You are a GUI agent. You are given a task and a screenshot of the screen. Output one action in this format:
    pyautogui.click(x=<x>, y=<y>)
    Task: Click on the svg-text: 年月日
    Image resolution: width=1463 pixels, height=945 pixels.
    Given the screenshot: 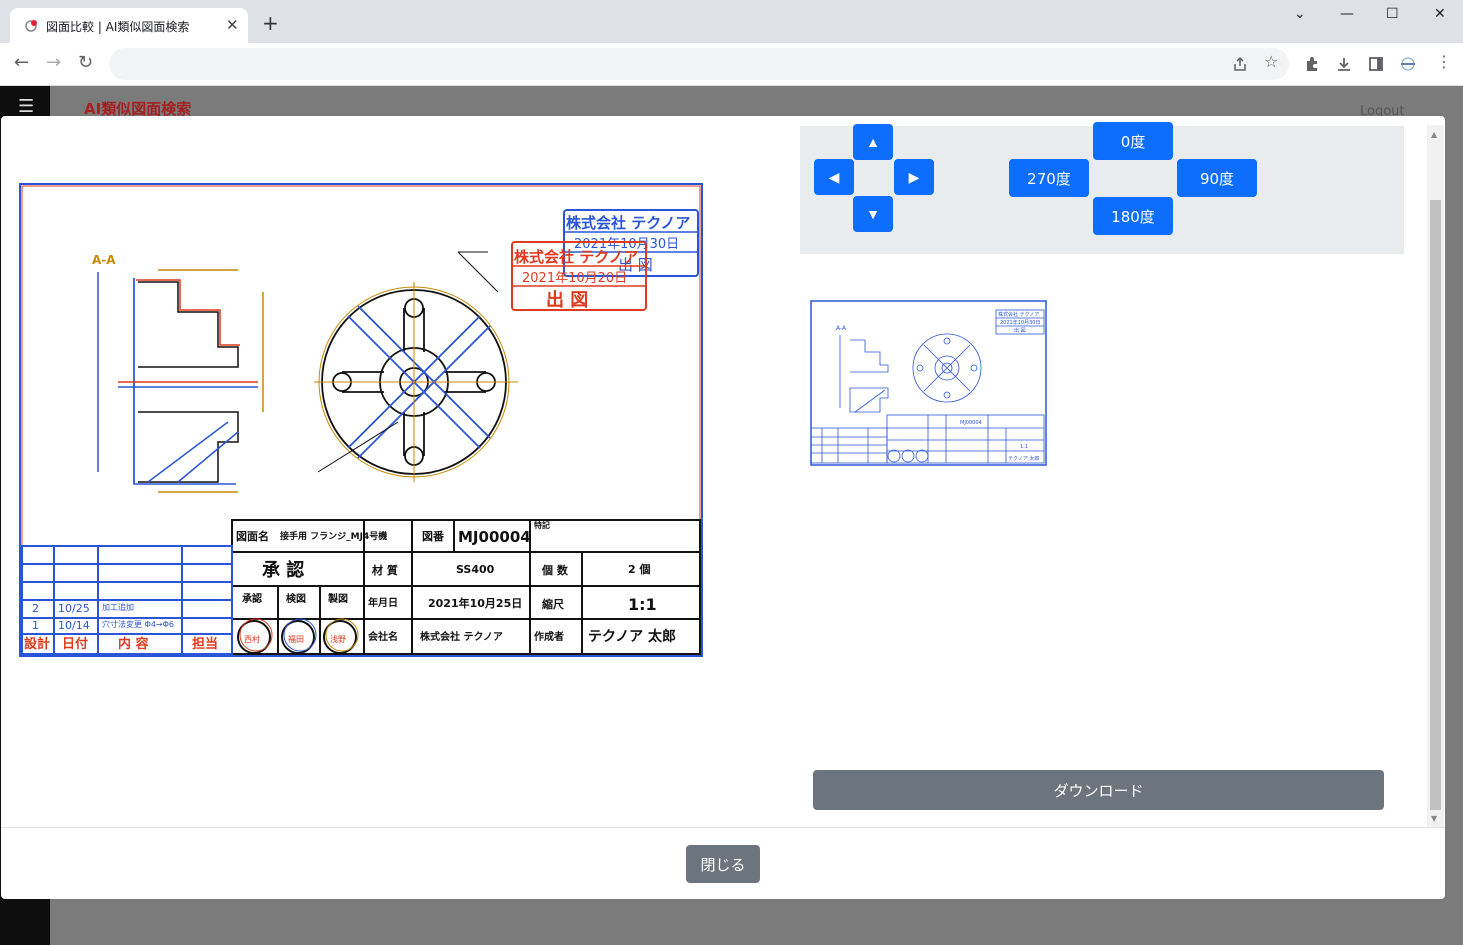 What is the action you would take?
    pyautogui.click(x=383, y=602)
    